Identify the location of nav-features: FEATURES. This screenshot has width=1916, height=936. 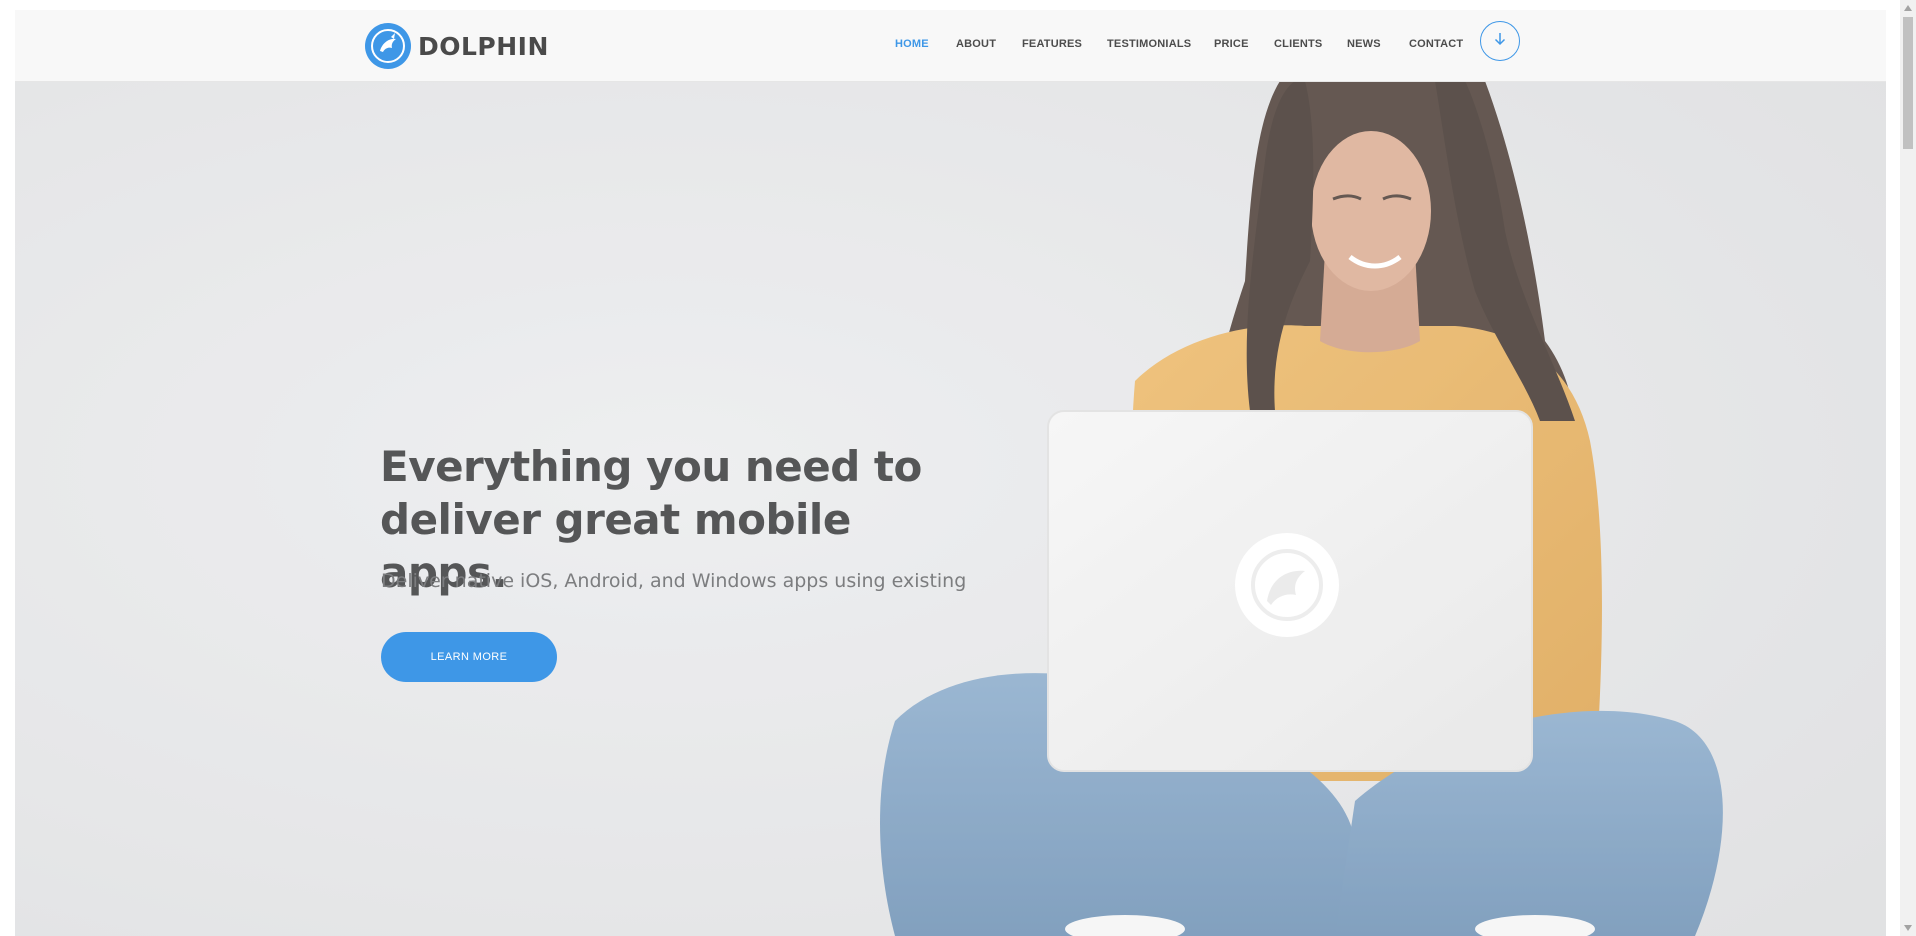
(1052, 44).